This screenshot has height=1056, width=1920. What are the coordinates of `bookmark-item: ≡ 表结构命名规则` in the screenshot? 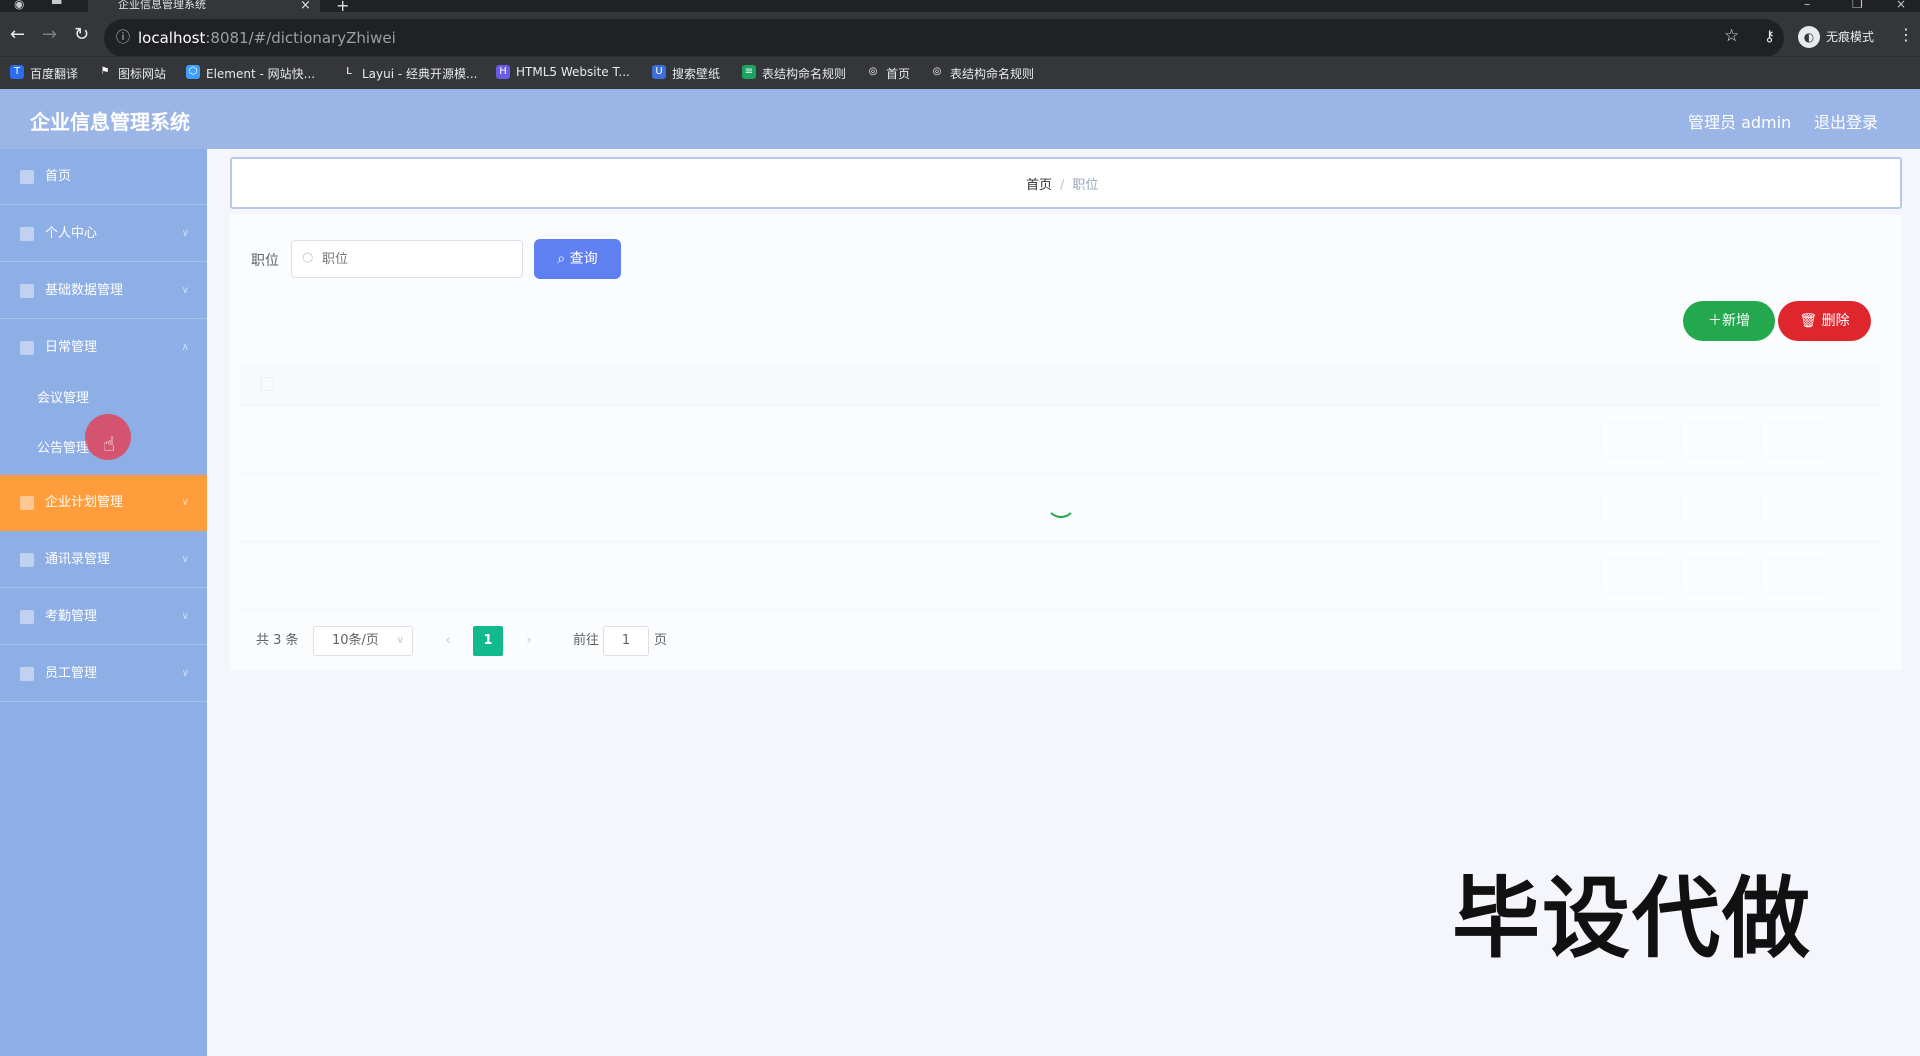 It's located at (794, 73).